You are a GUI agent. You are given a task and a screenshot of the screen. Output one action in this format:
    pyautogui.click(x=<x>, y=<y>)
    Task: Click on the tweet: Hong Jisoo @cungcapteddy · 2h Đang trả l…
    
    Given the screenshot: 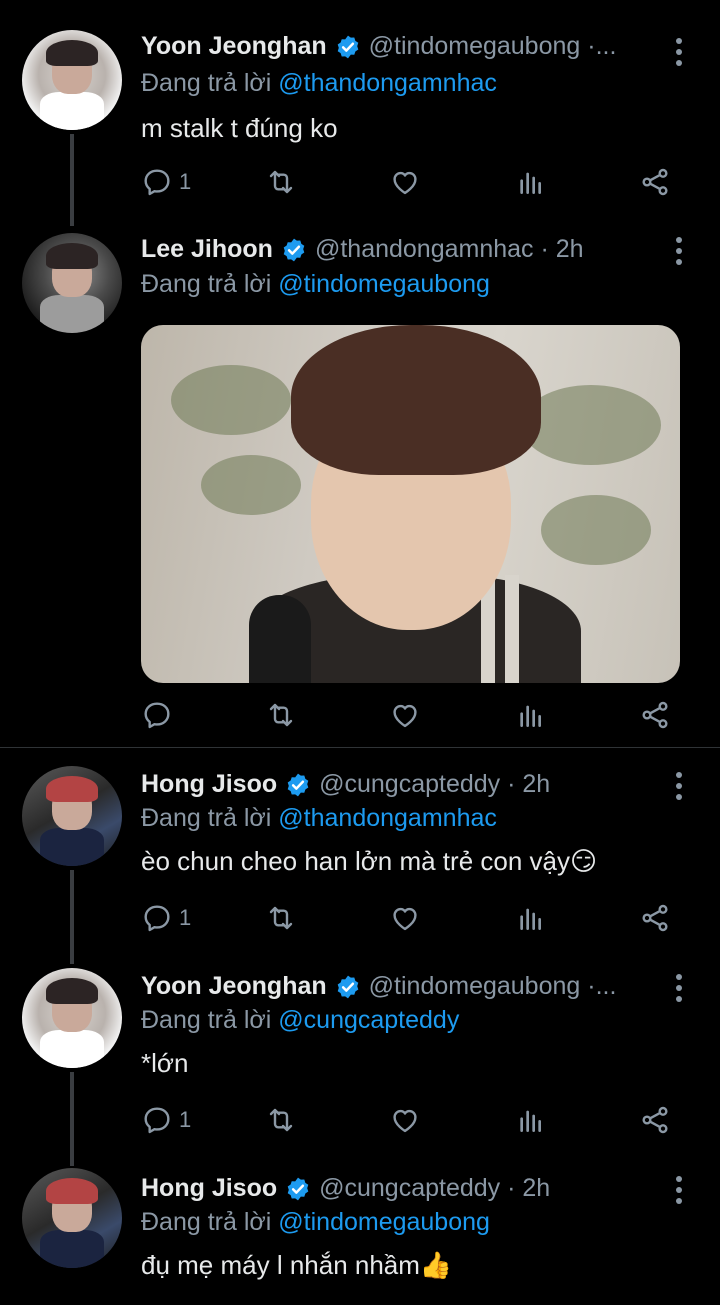 What is the action you would take?
    pyautogui.click(x=360, y=1228)
    